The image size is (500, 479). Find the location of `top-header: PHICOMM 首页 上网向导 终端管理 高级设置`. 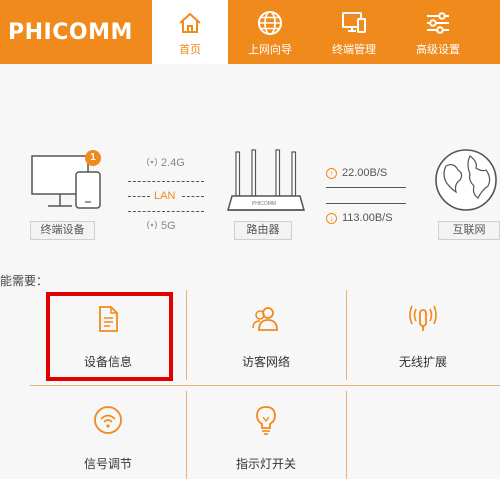

top-header: PHICOMM 首页 上网向导 终端管理 高级设置 is located at coordinates (250, 32).